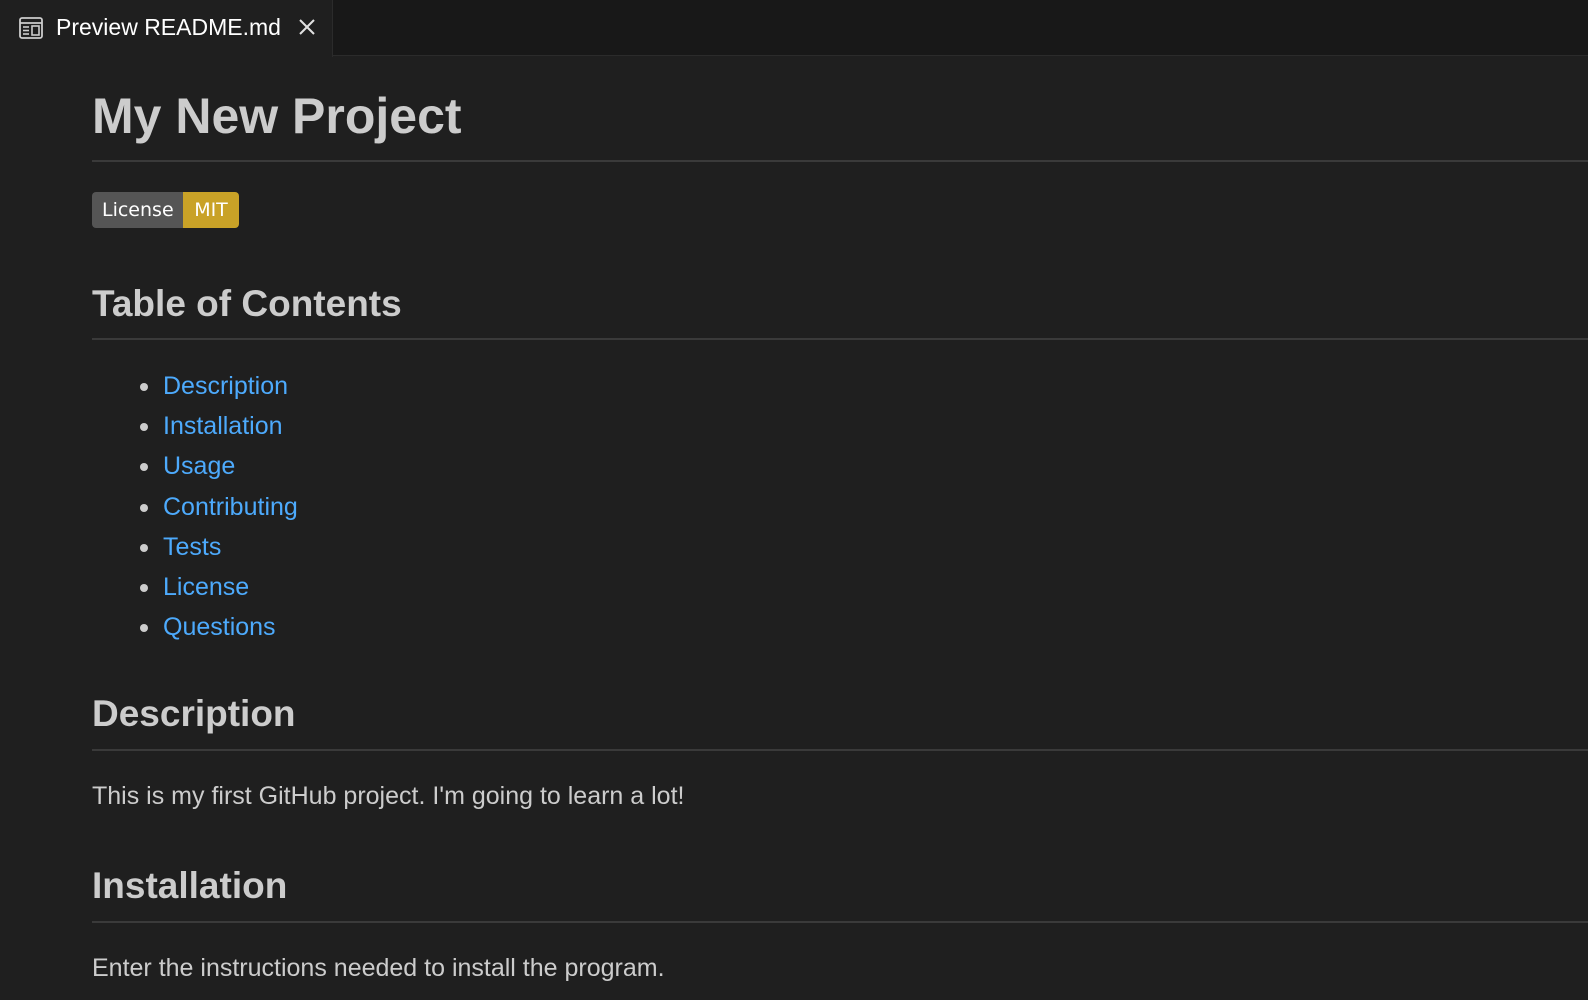 This screenshot has width=1588, height=1000. What do you see at coordinates (794, 28) in the screenshot?
I see `editor-tab-bar: Preview README.md` at bounding box center [794, 28].